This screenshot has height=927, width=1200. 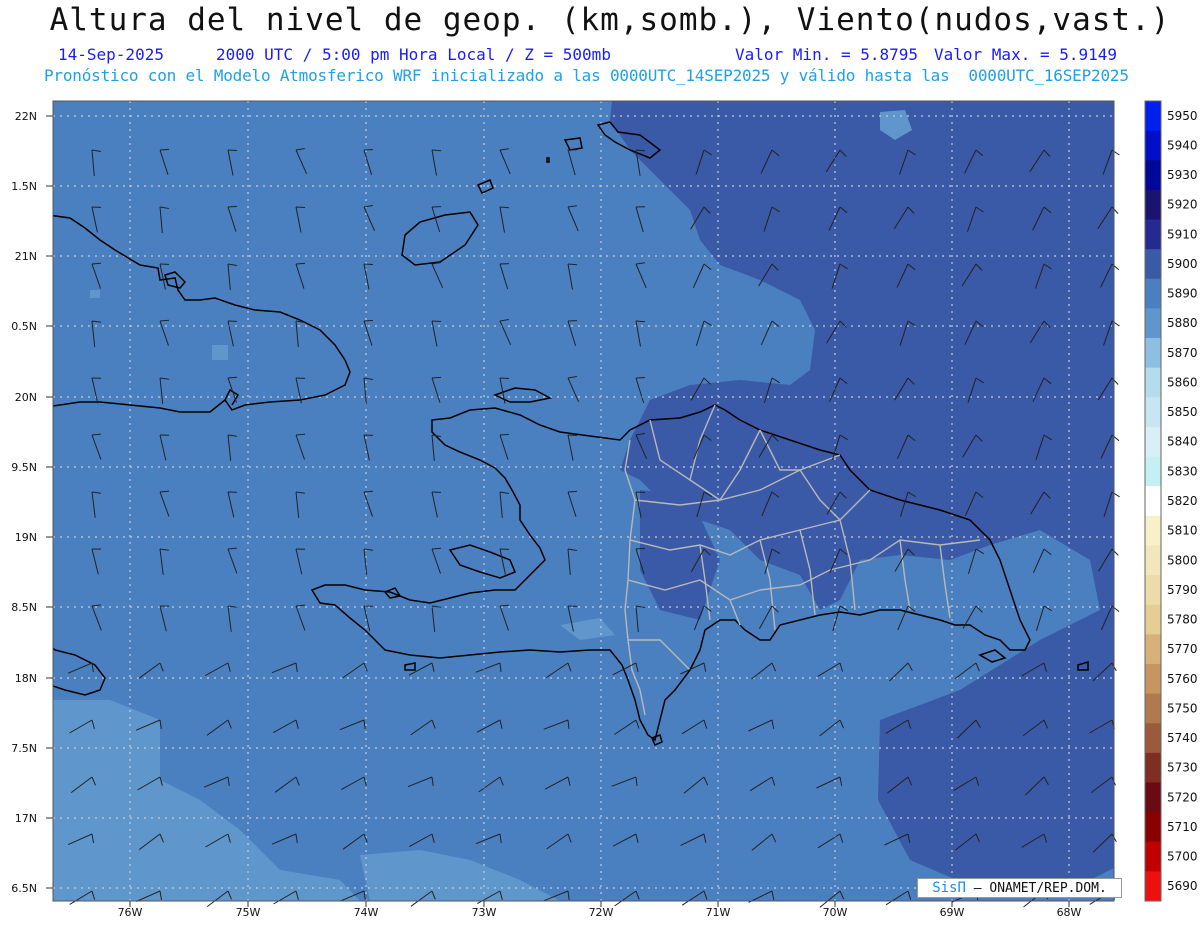 I want to click on colorbar-label: 5810, so click(x=1182, y=531).